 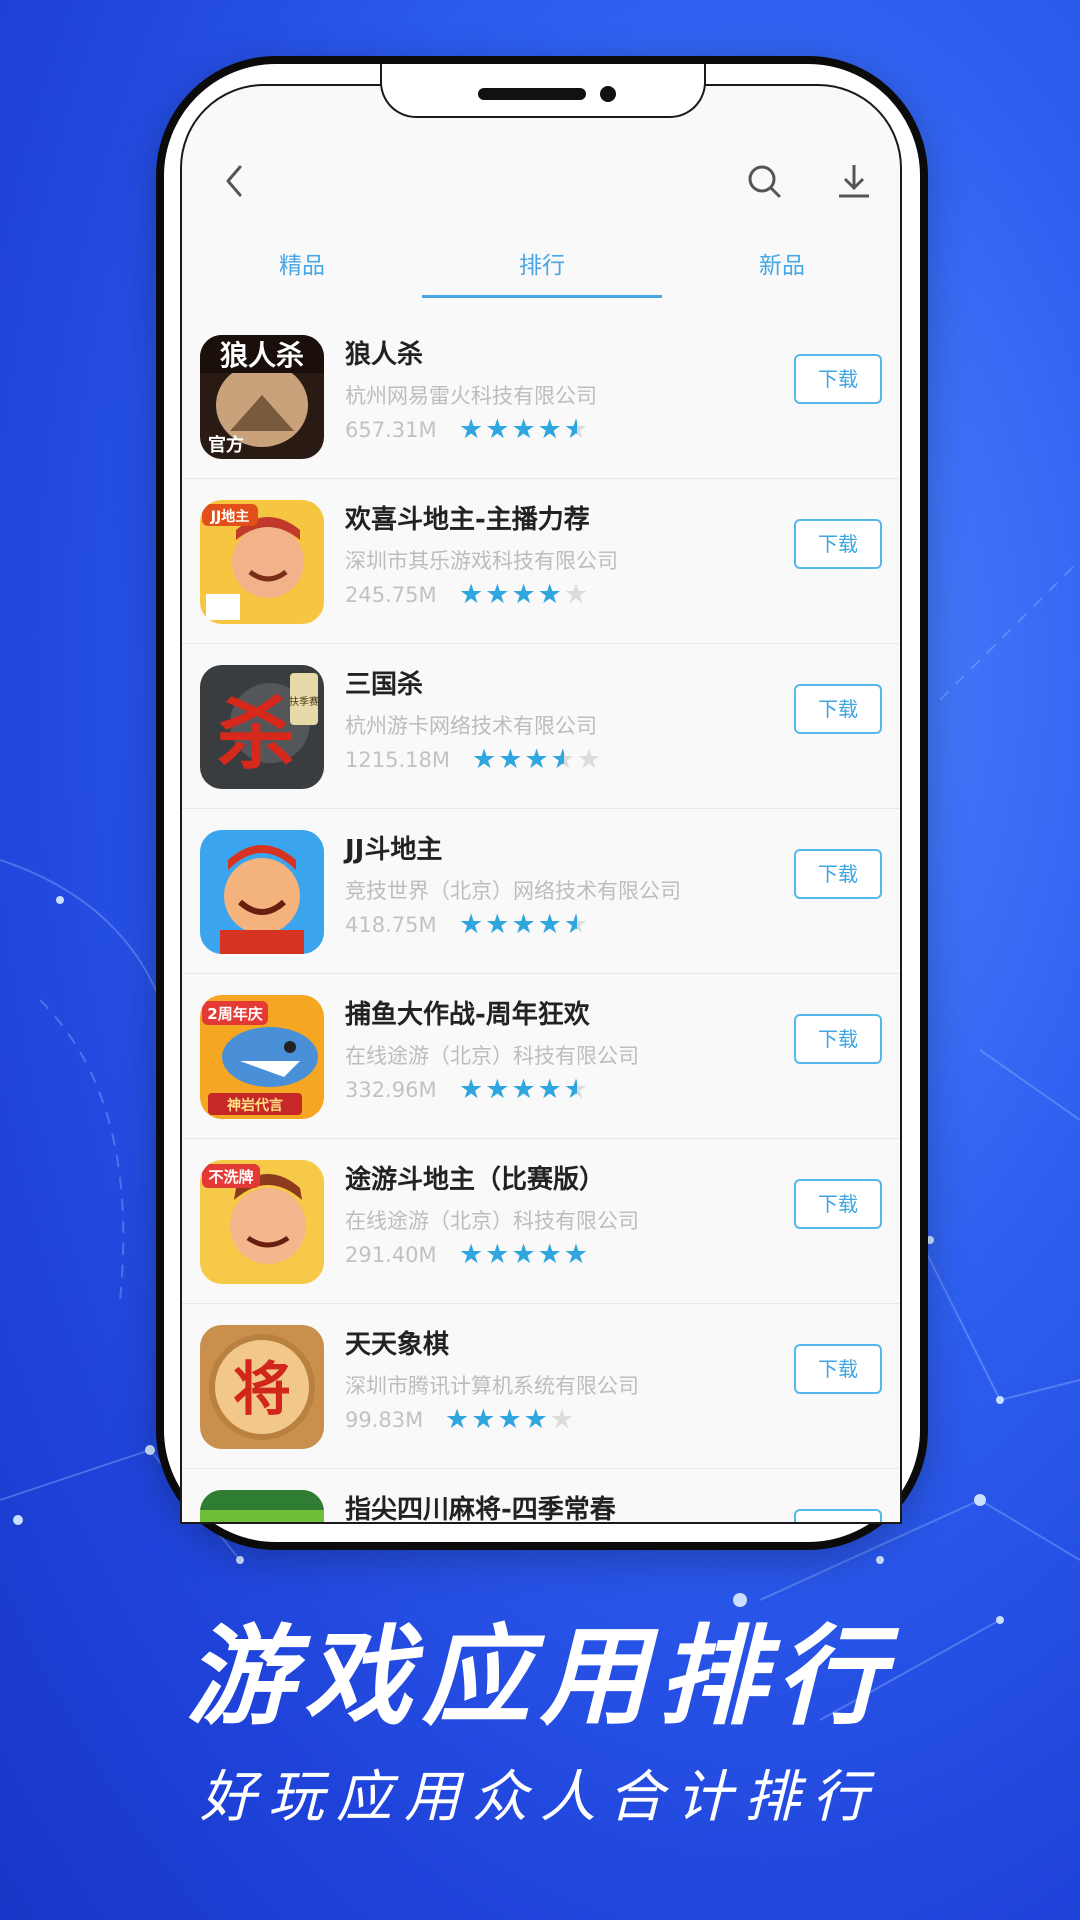 I want to click on app-size: 291.40M, so click(x=391, y=1255).